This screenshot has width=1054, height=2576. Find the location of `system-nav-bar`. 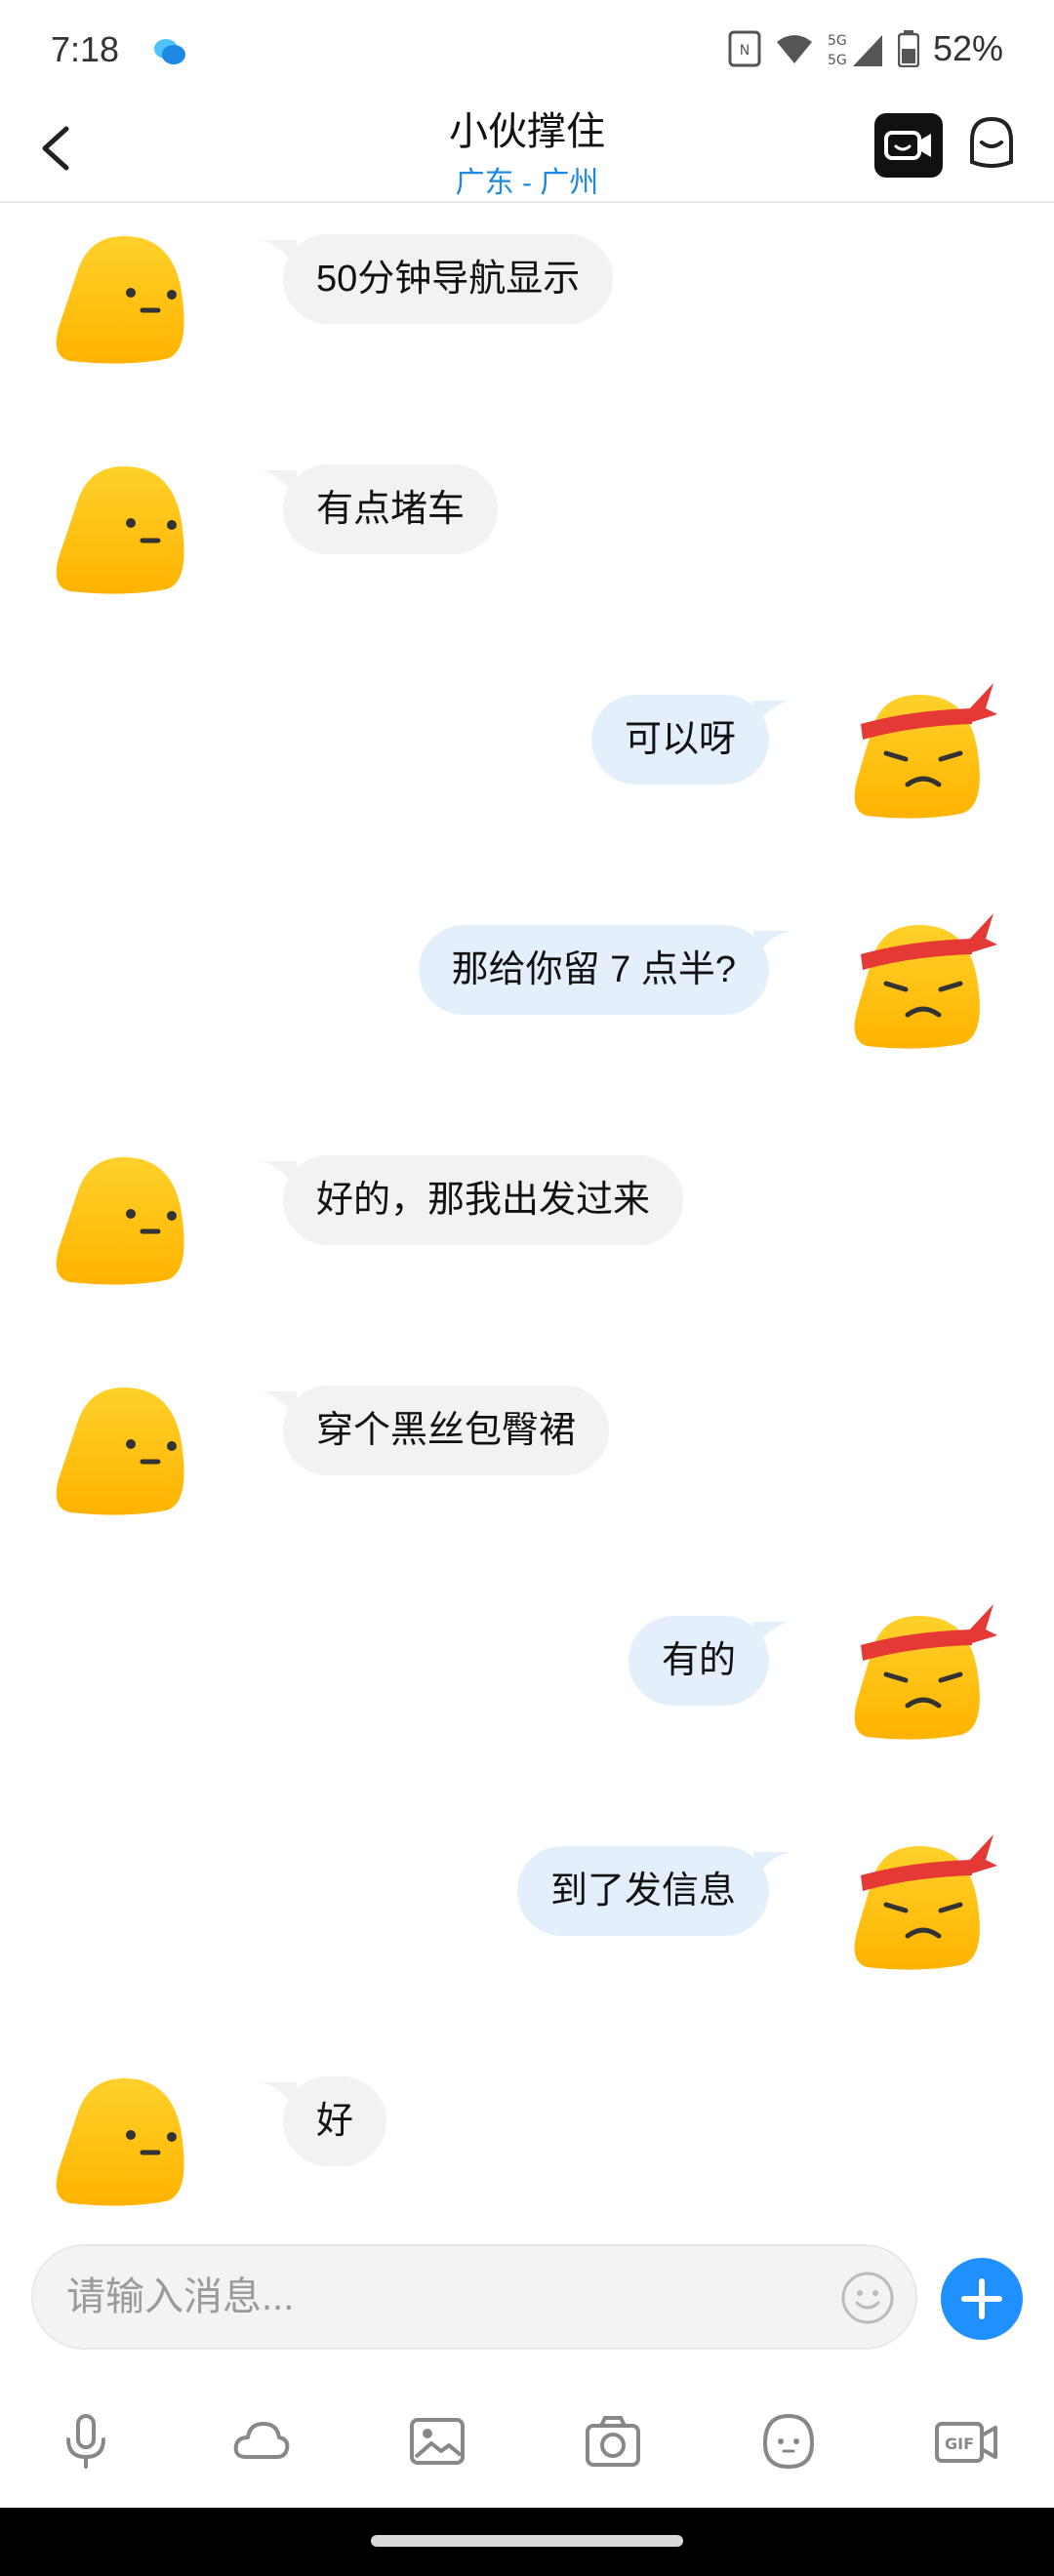

system-nav-bar is located at coordinates (527, 2542).